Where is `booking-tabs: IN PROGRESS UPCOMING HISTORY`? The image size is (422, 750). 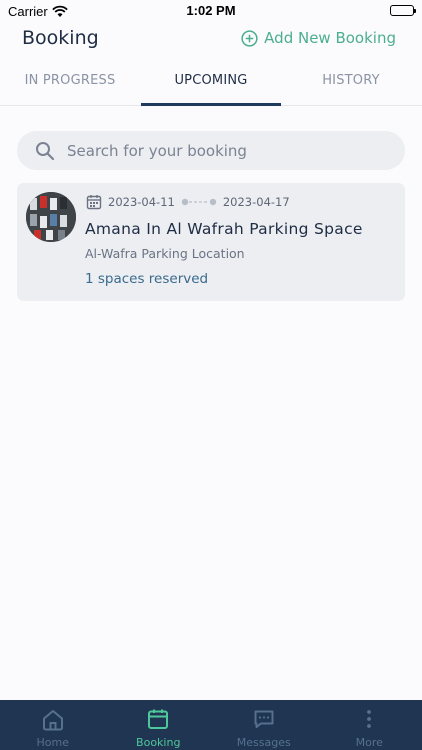 booking-tabs: IN PROGRESS UPCOMING HISTORY is located at coordinates (211, 85).